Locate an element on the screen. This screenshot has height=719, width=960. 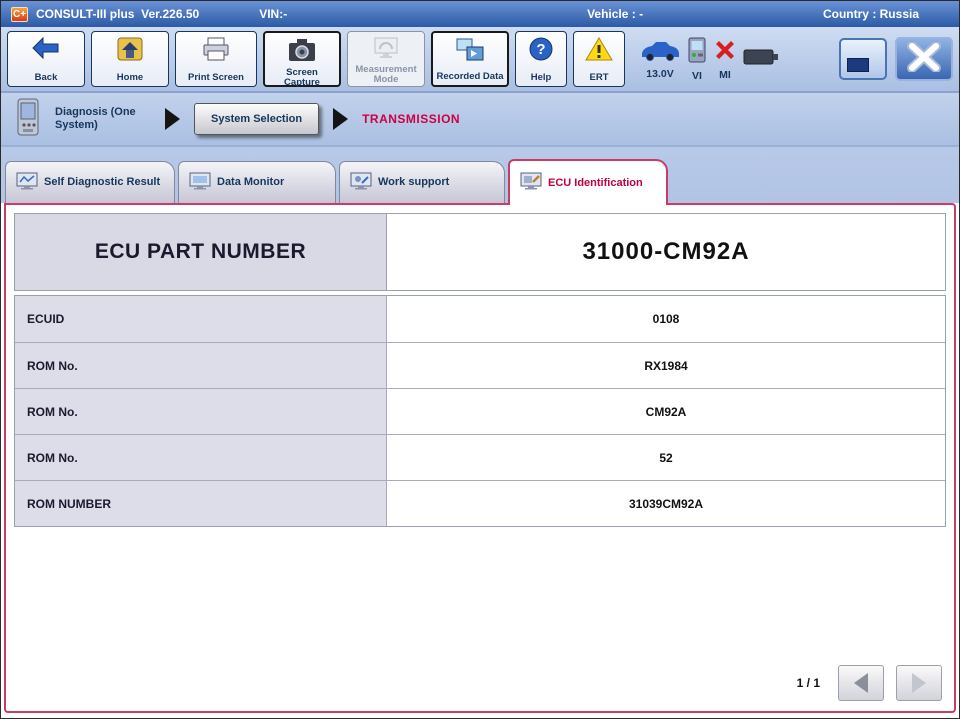
table-row: ROM NUMBER 31039CM92A is located at coordinates (480, 503).